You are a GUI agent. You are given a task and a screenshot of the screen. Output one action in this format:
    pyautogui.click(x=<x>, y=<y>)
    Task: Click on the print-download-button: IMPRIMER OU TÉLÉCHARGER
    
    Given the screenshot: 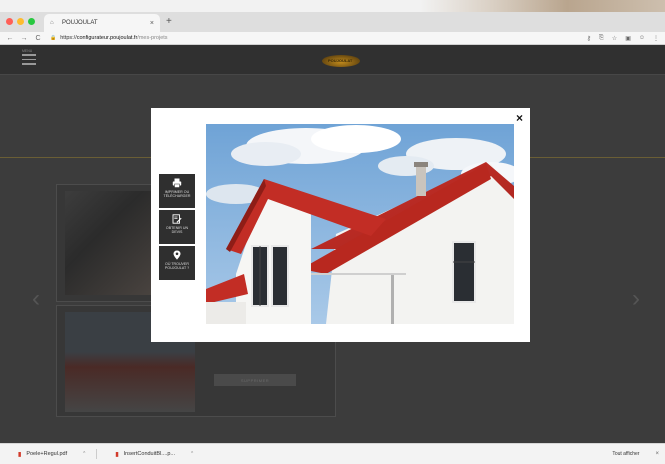 What is the action you would take?
    pyautogui.click(x=177, y=191)
    